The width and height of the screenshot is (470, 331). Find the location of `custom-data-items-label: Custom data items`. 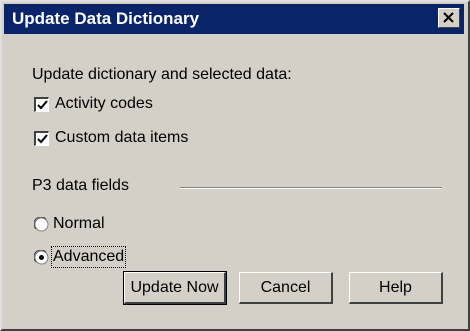

custom-data-items-label: Custom data items is located at coordinates (122, 137).